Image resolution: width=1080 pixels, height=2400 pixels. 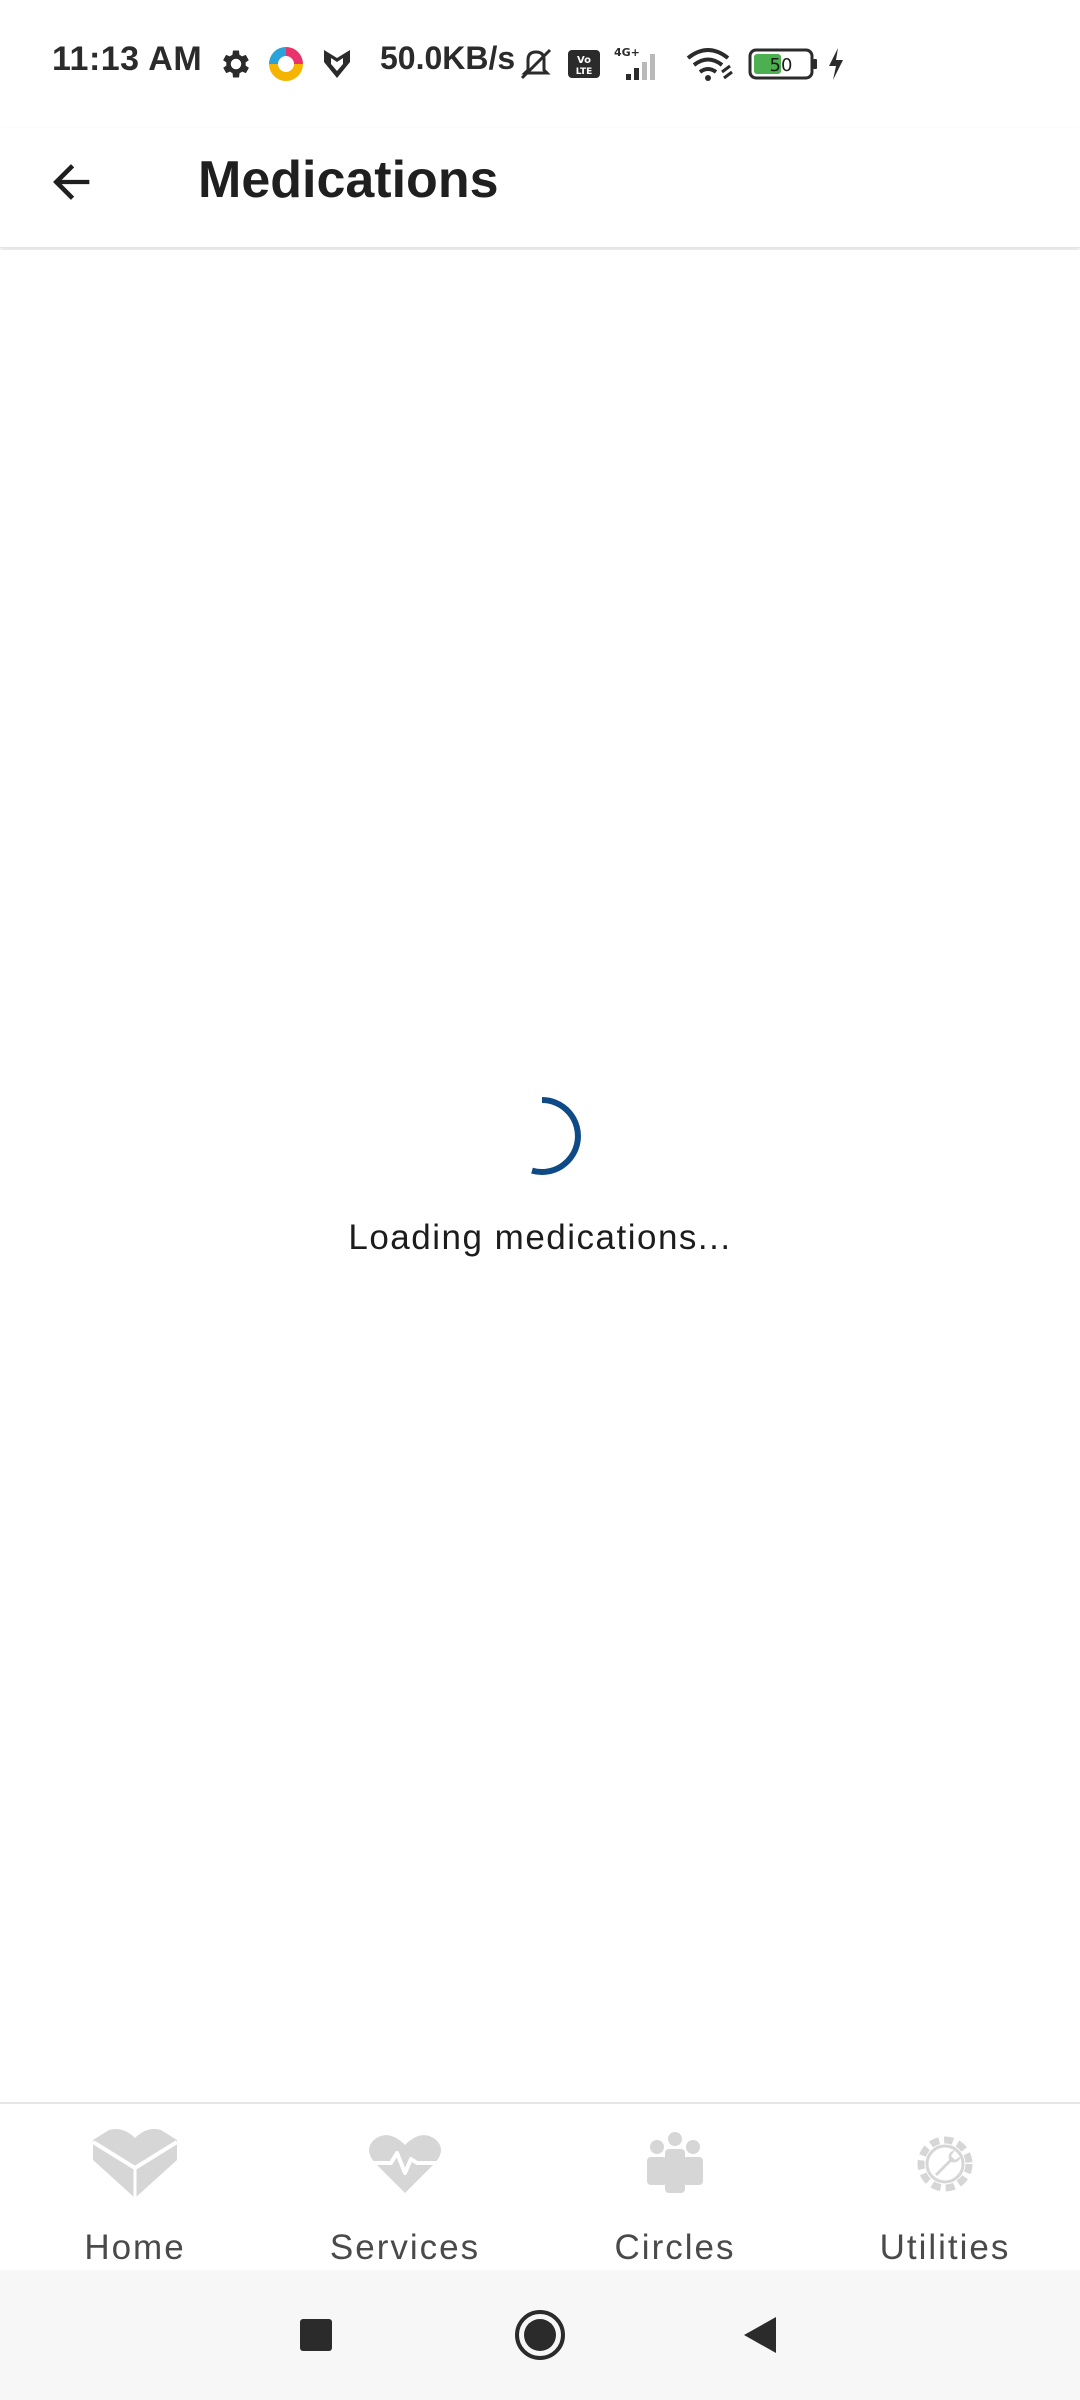 I want to click on nav-item-home: Home, so click(x=135, y=2188).